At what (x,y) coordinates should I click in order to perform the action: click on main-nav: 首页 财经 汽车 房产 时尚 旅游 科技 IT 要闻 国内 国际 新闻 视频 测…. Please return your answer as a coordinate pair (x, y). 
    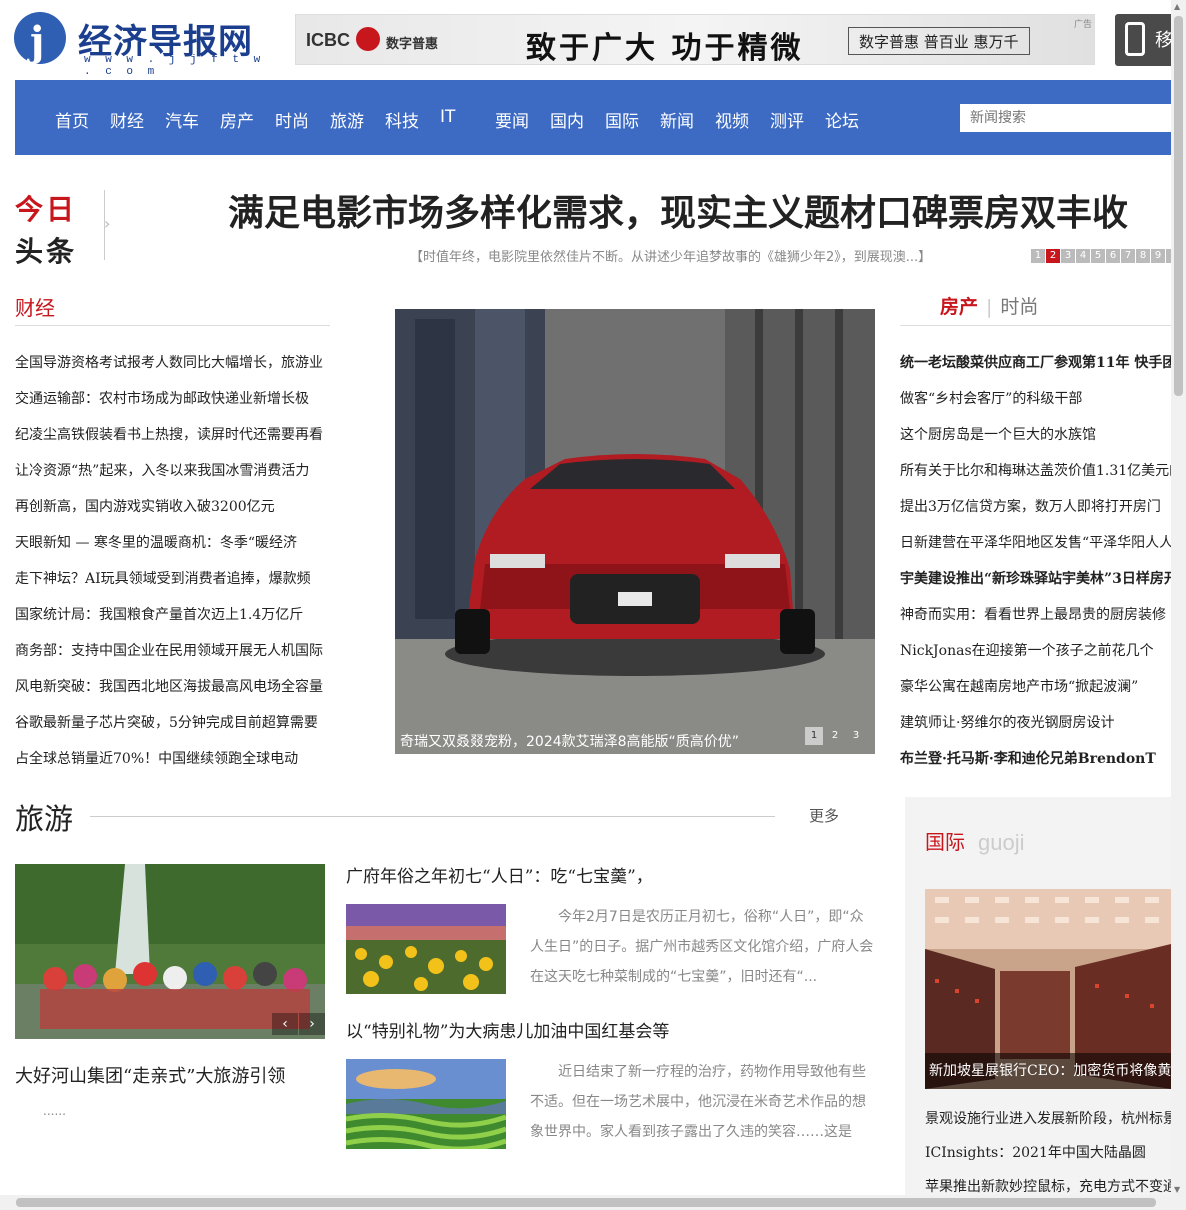
    Looking at the image, I should click on (595, 117).